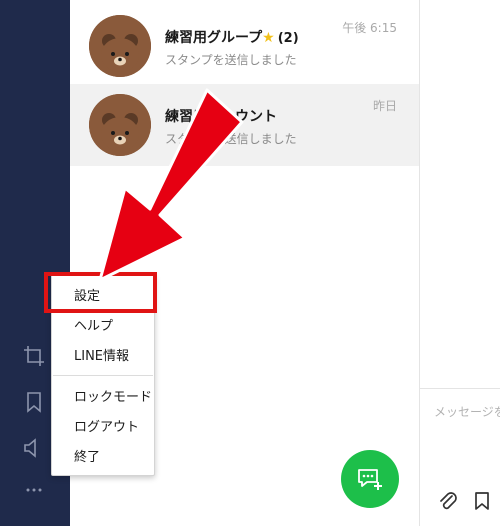 The image size is (500, 526). I want to click on menu-item-help: ヘルプ, so click(93, 324).